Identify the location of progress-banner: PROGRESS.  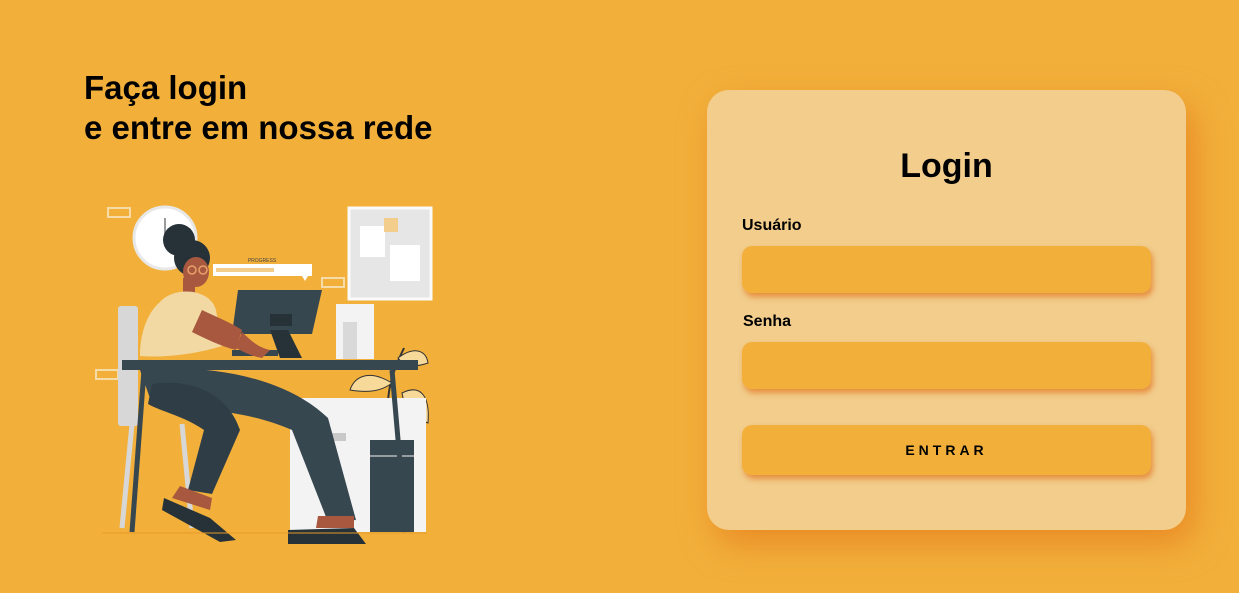
(262, 269).